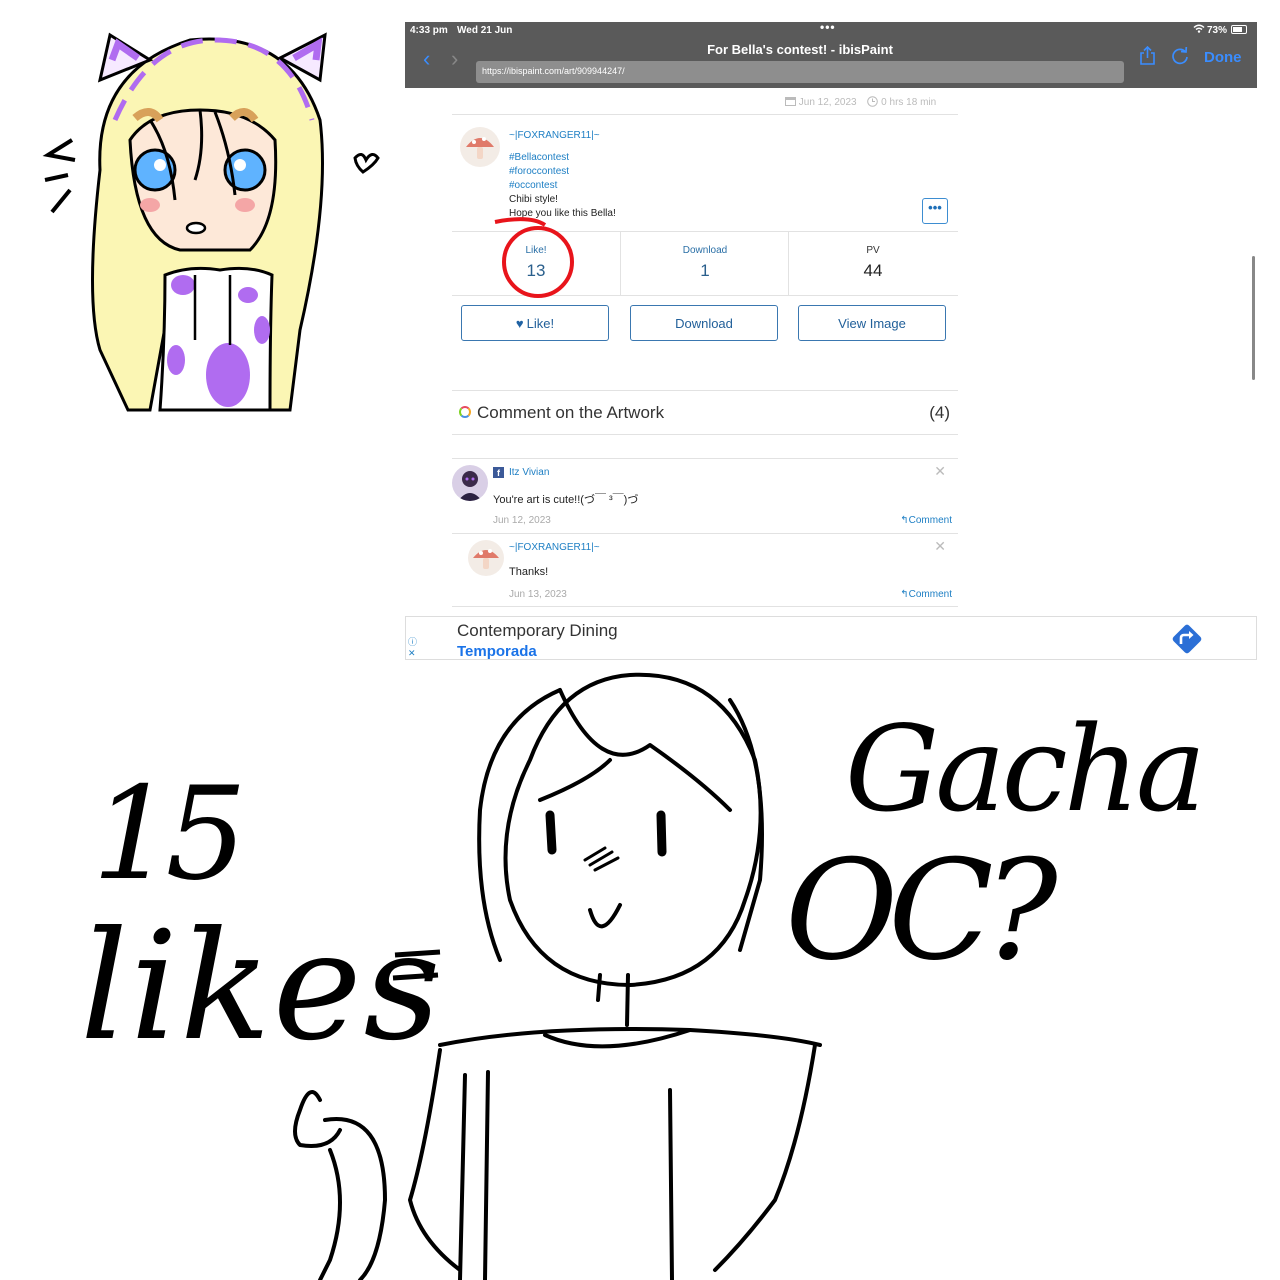  I want to click on tag-link: #Bellacontest, so click(539, 157).